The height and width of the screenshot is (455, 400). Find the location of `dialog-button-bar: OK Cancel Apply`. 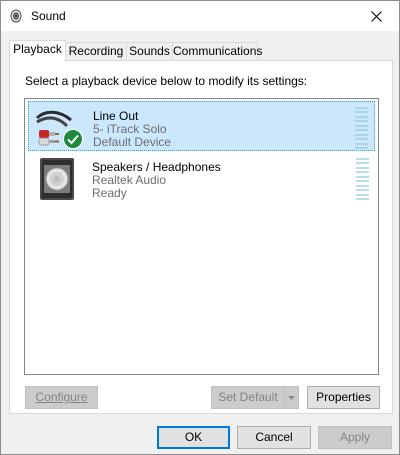

dialog-button-bar: OK Cancel Apply is located at coordinates (200, 434).